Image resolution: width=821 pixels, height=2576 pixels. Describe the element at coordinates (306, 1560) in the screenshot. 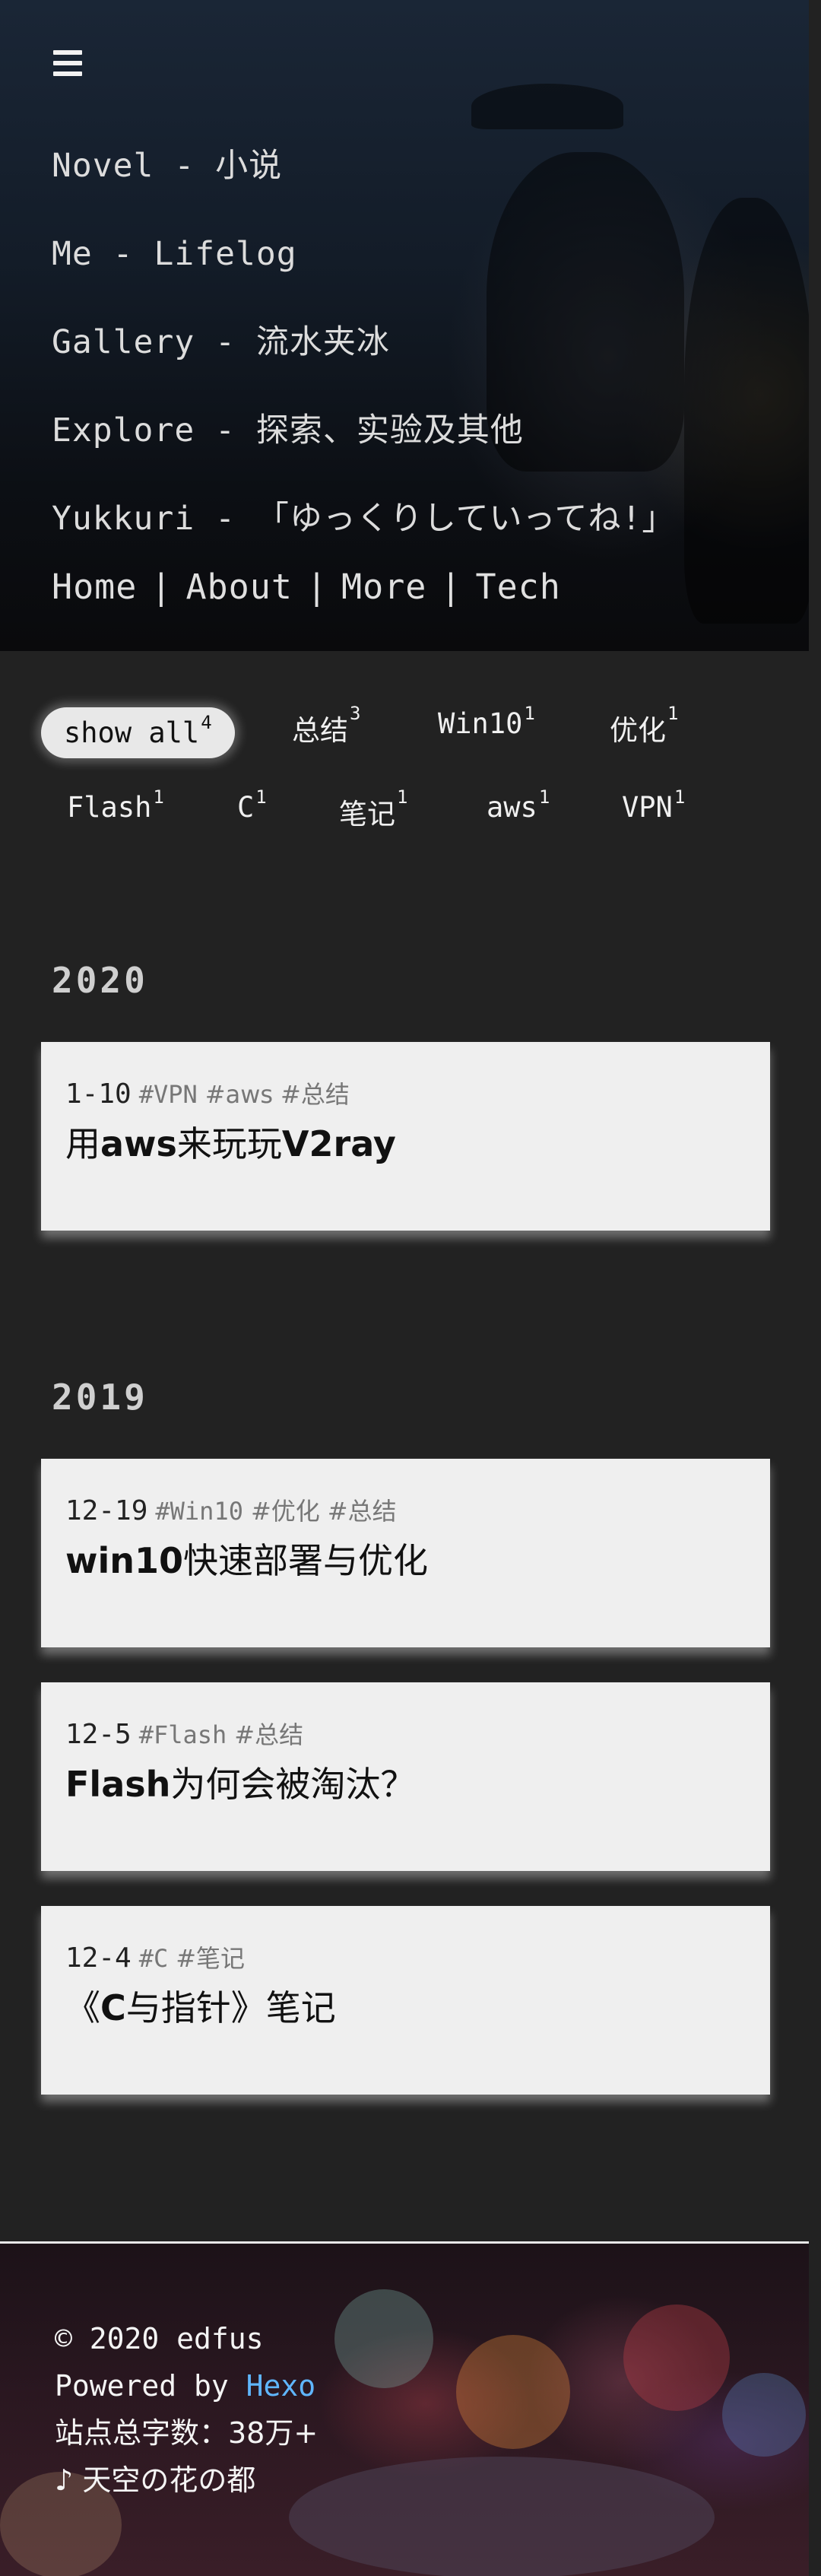

I see `title-text: 快速部署与优化` at that location.